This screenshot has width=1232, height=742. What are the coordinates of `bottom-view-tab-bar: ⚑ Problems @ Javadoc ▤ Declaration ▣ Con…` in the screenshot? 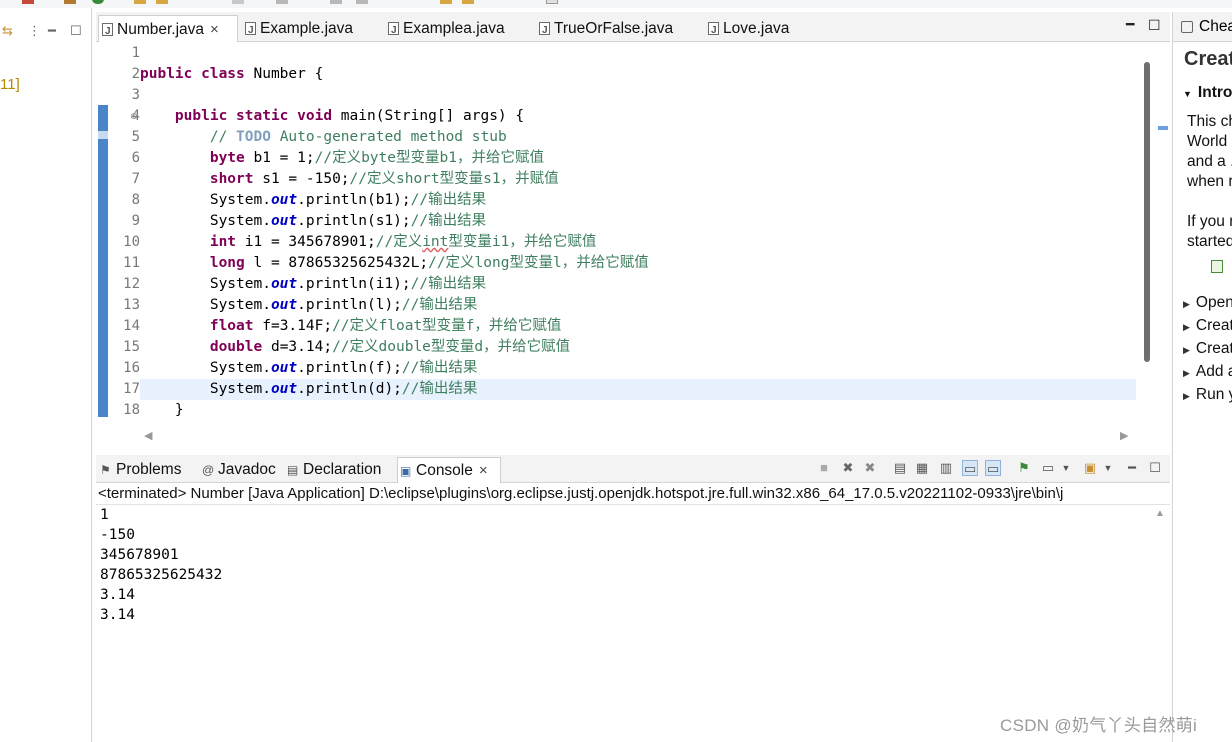 It's located at (633, 469).